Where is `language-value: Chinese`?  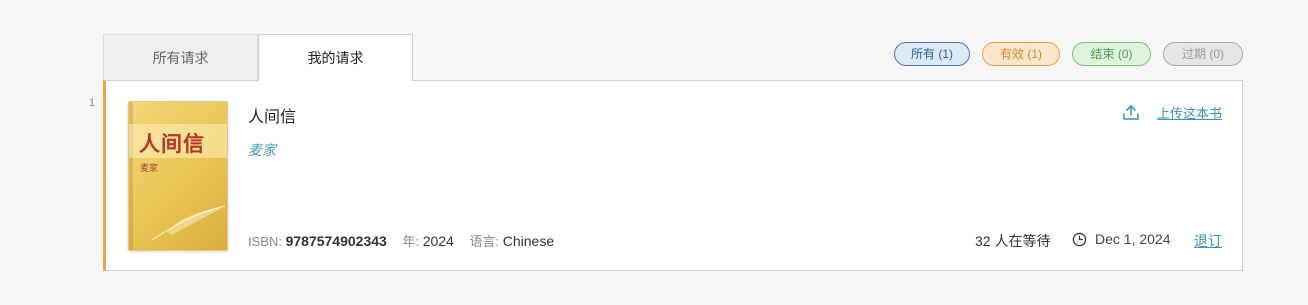 language-value: Chinese is located at coordinates (528, 241).